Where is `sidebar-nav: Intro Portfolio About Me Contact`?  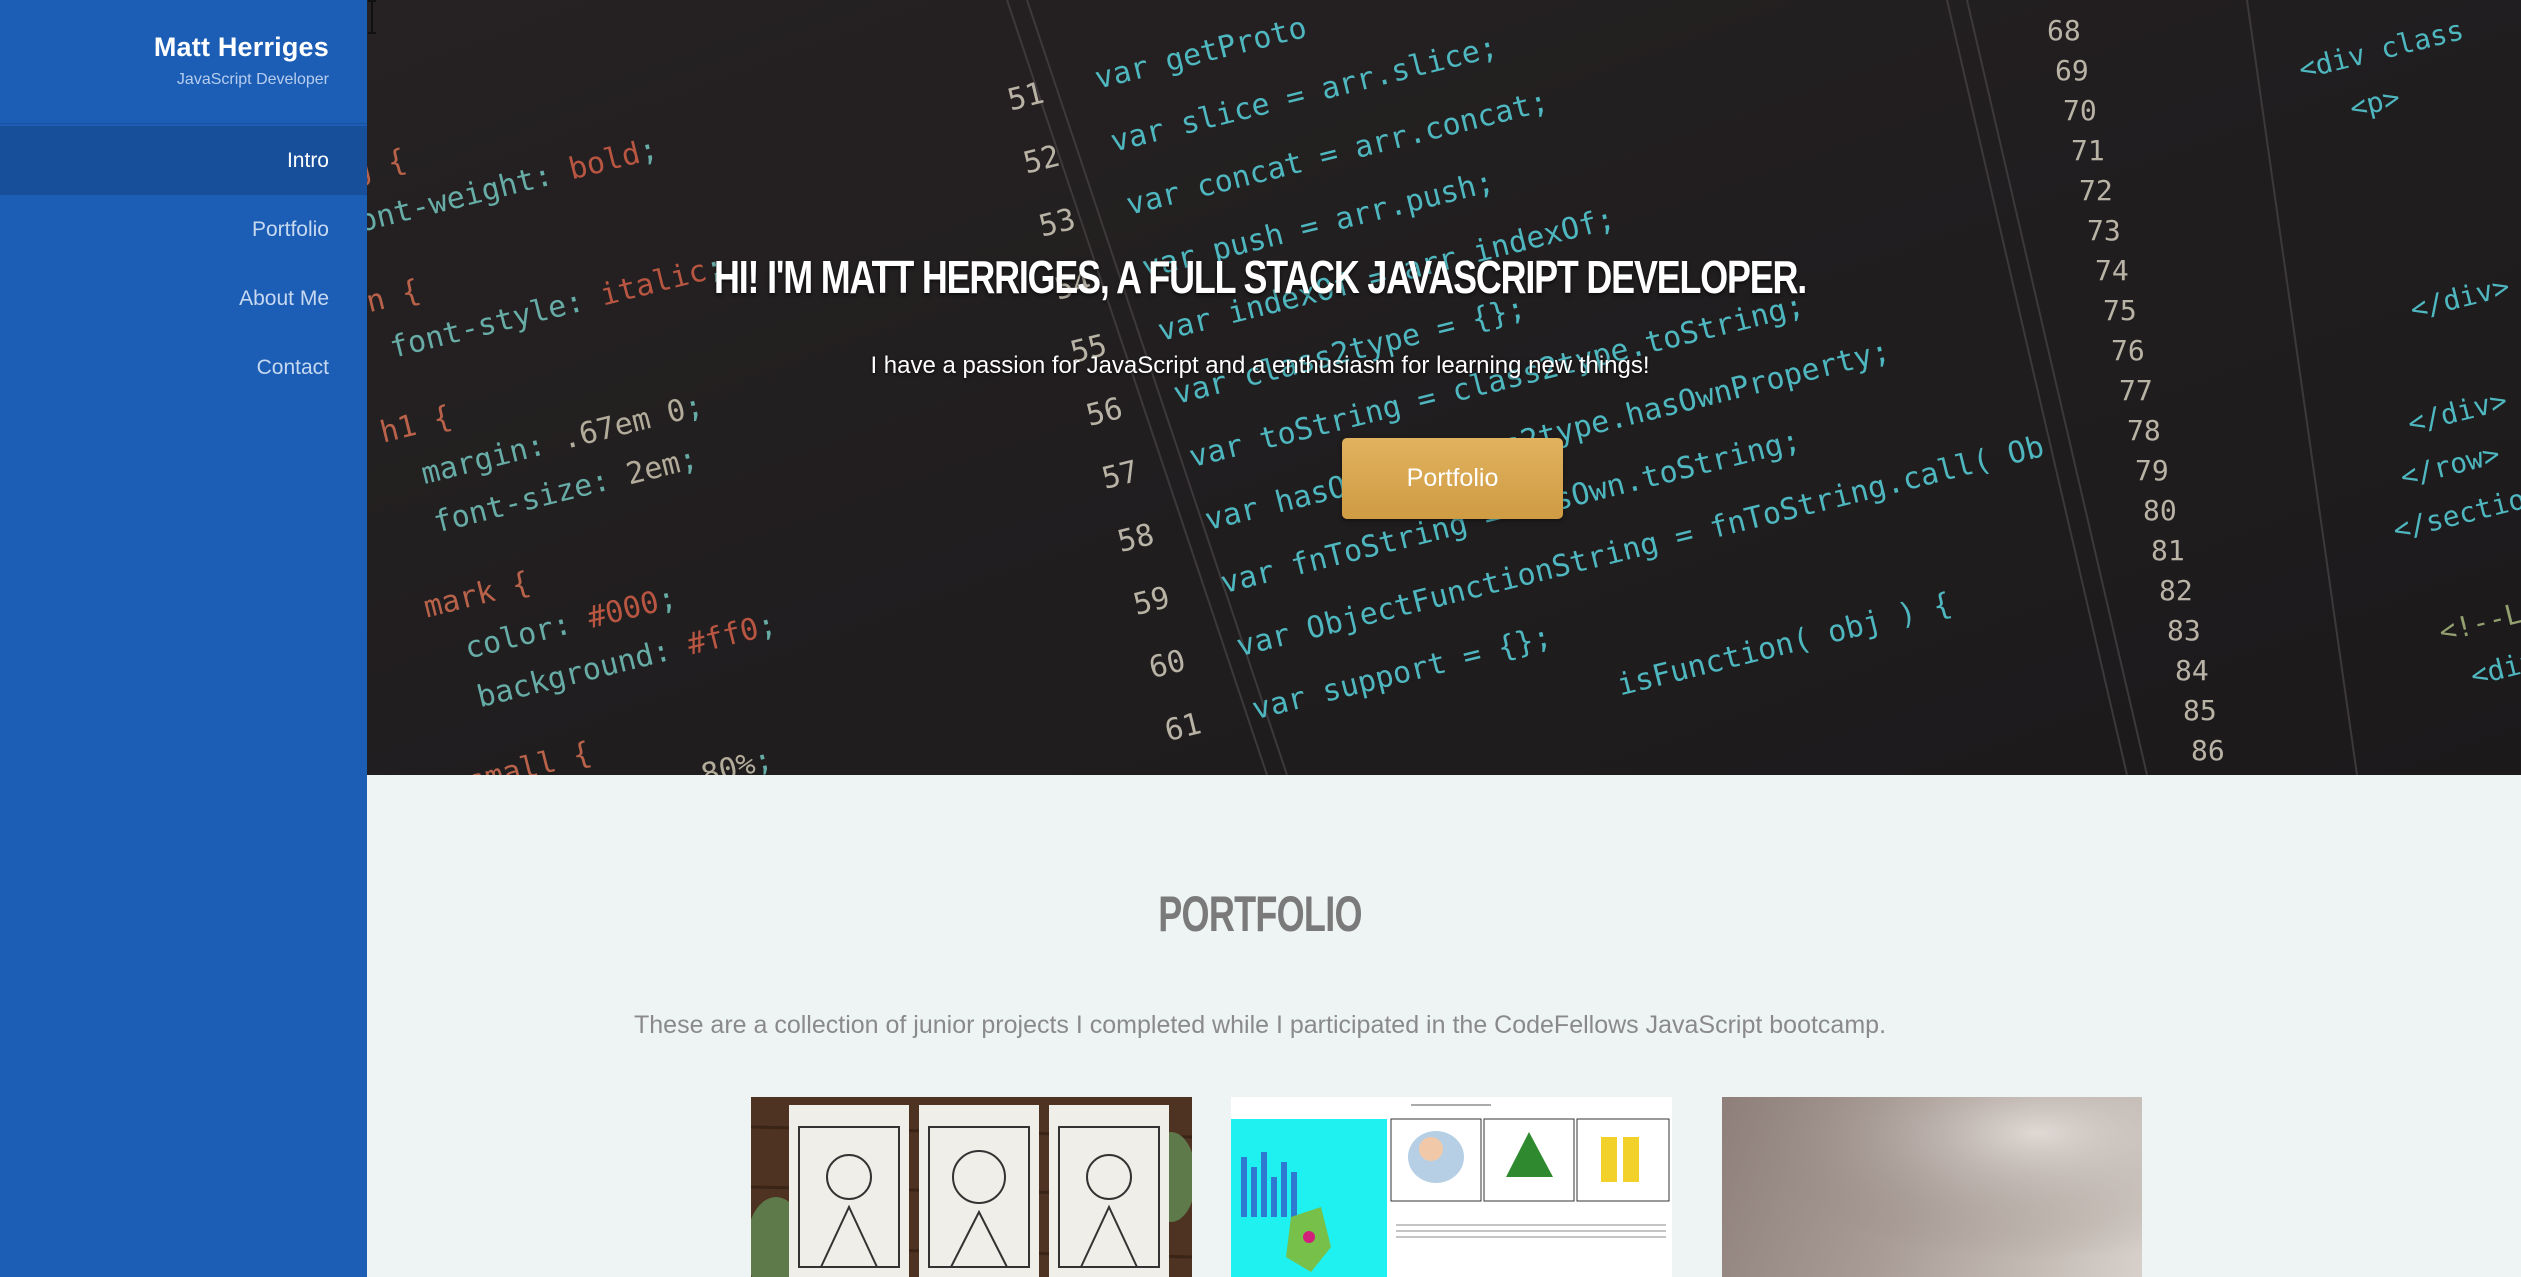
sidebar-nav: Intro Portfolio About Me Contact is located at coordinates (183, 264).